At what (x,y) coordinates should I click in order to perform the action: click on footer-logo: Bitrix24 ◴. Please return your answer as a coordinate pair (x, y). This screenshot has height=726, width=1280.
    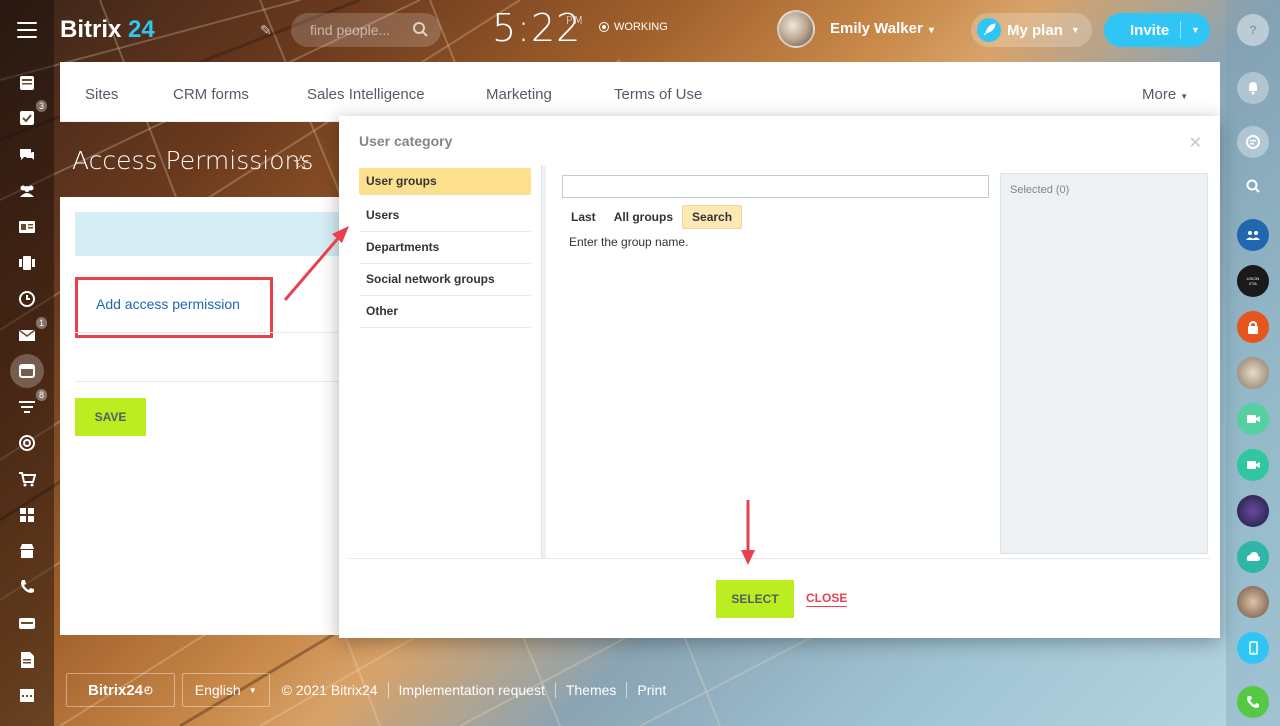
    Looking at the image, I should click on (120, 690).